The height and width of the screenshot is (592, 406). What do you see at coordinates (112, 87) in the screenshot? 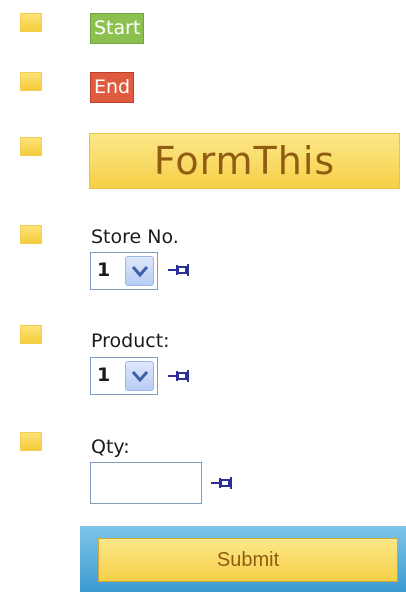
I see `end-marker: End` at bounding box center [112, 87].